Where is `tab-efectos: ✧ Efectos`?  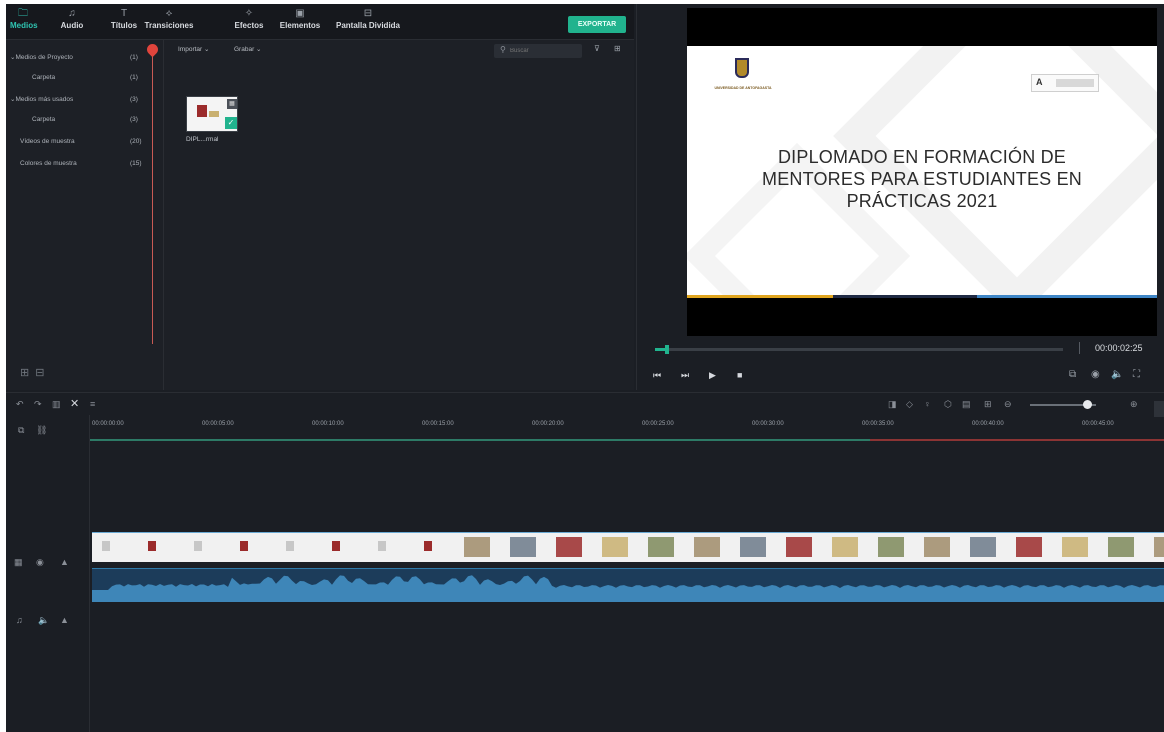
tab-efectos: ✧ Efectos is located at coordinates (249, 23).